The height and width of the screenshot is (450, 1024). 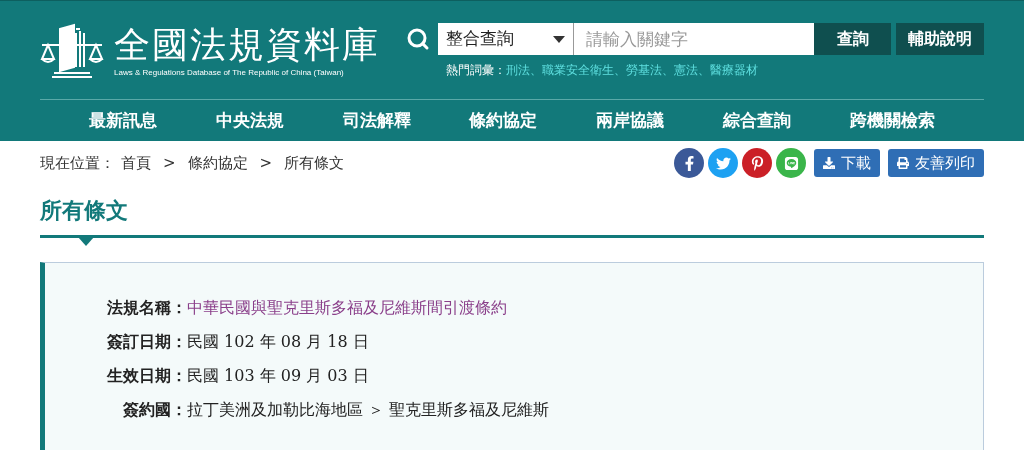 I want to click on field-value: 拉丁美洲及加勒比海地區 ＞ 聖克里斯多福及尼維斯, so click(x=368, y=410).